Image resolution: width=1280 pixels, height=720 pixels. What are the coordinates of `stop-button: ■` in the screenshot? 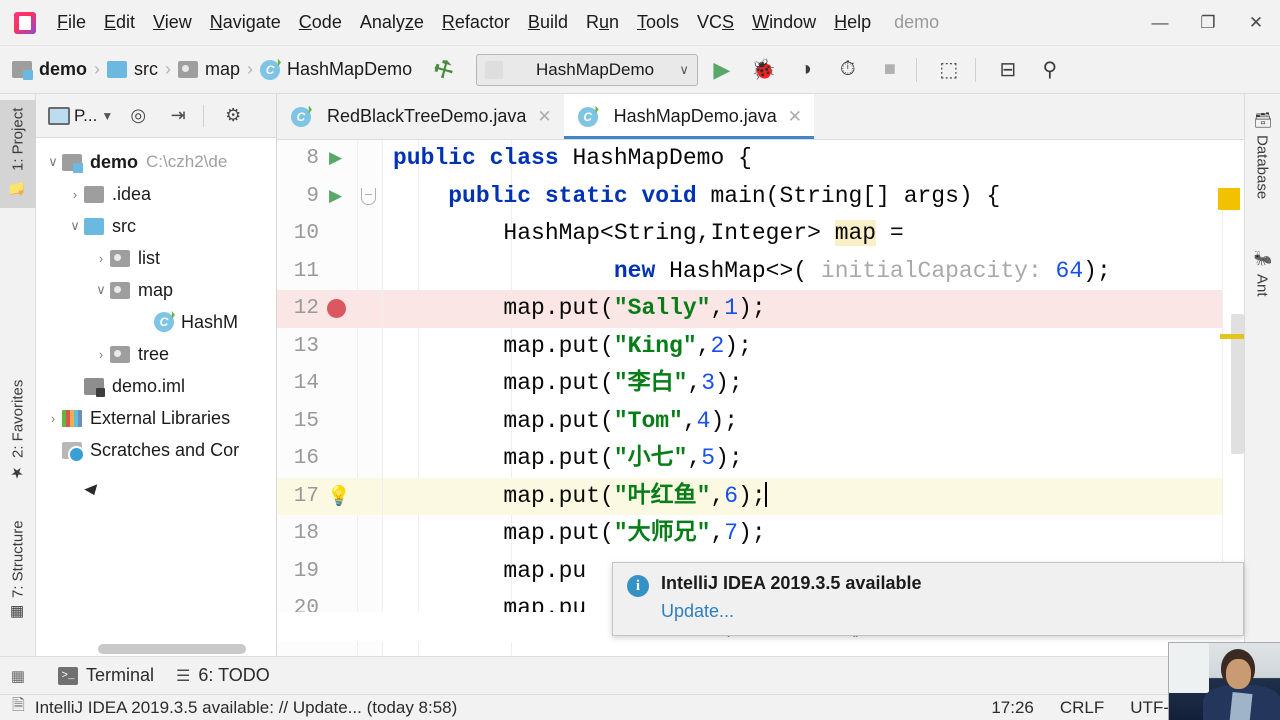 It's located at (890, 70).